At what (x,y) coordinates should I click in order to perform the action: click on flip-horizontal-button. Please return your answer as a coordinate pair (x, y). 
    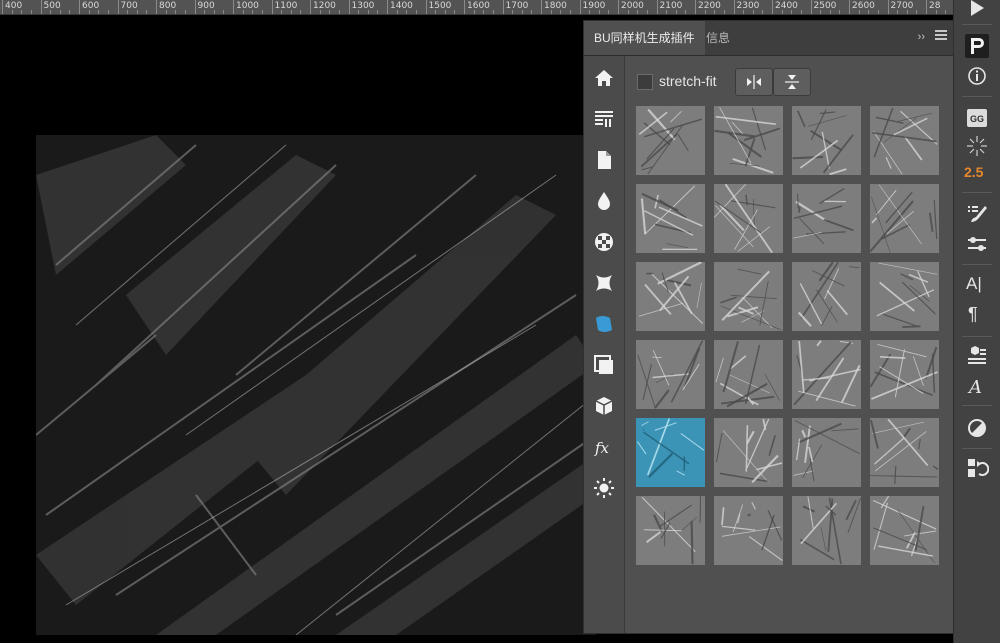
    Looking at the image, I should click on (754, 82).